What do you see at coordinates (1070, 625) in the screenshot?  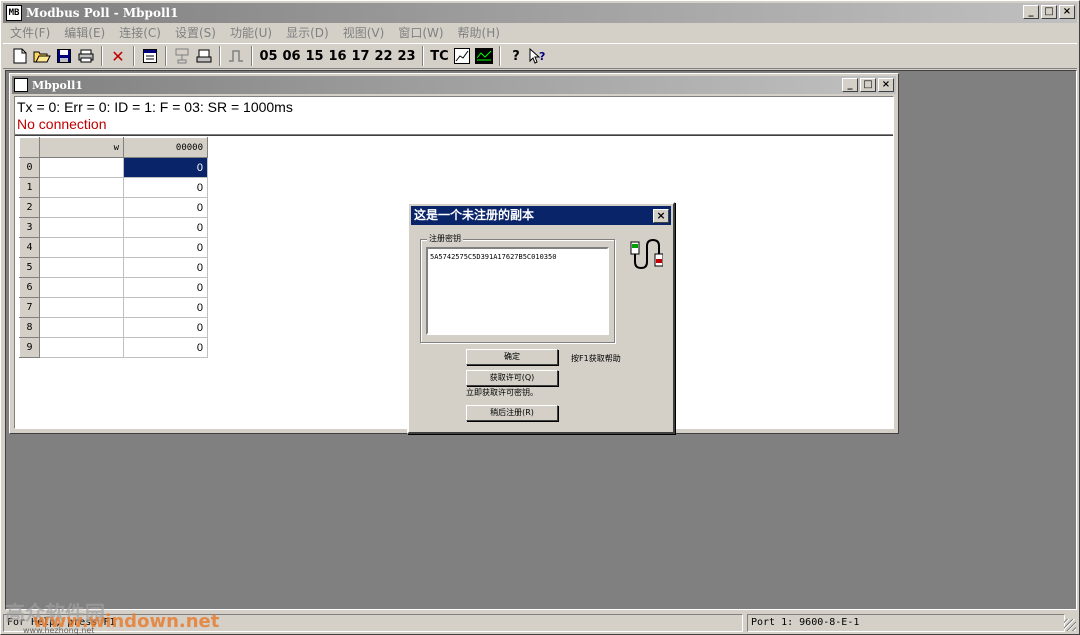 I see `resize-grip` at bounding box center [1070, 625].